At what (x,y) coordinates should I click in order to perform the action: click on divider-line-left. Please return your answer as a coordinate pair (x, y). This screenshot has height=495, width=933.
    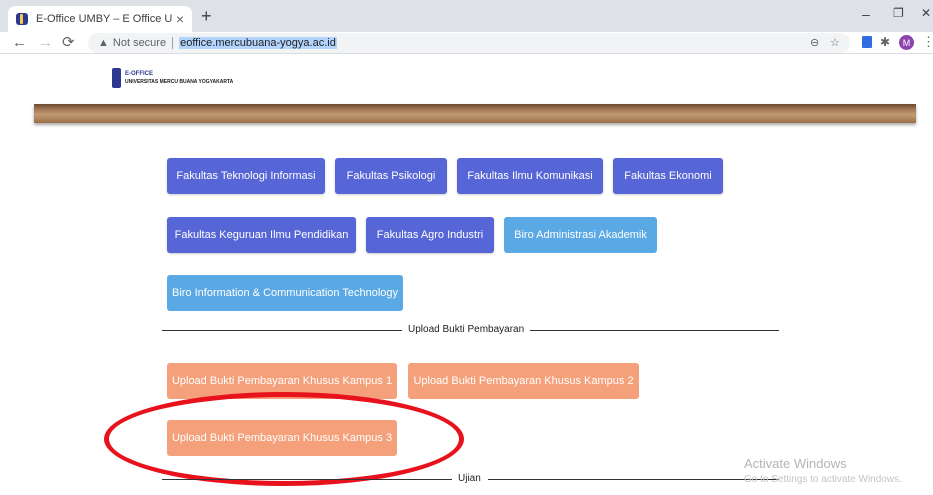
    Looking at the image, I should click on (282, 330).